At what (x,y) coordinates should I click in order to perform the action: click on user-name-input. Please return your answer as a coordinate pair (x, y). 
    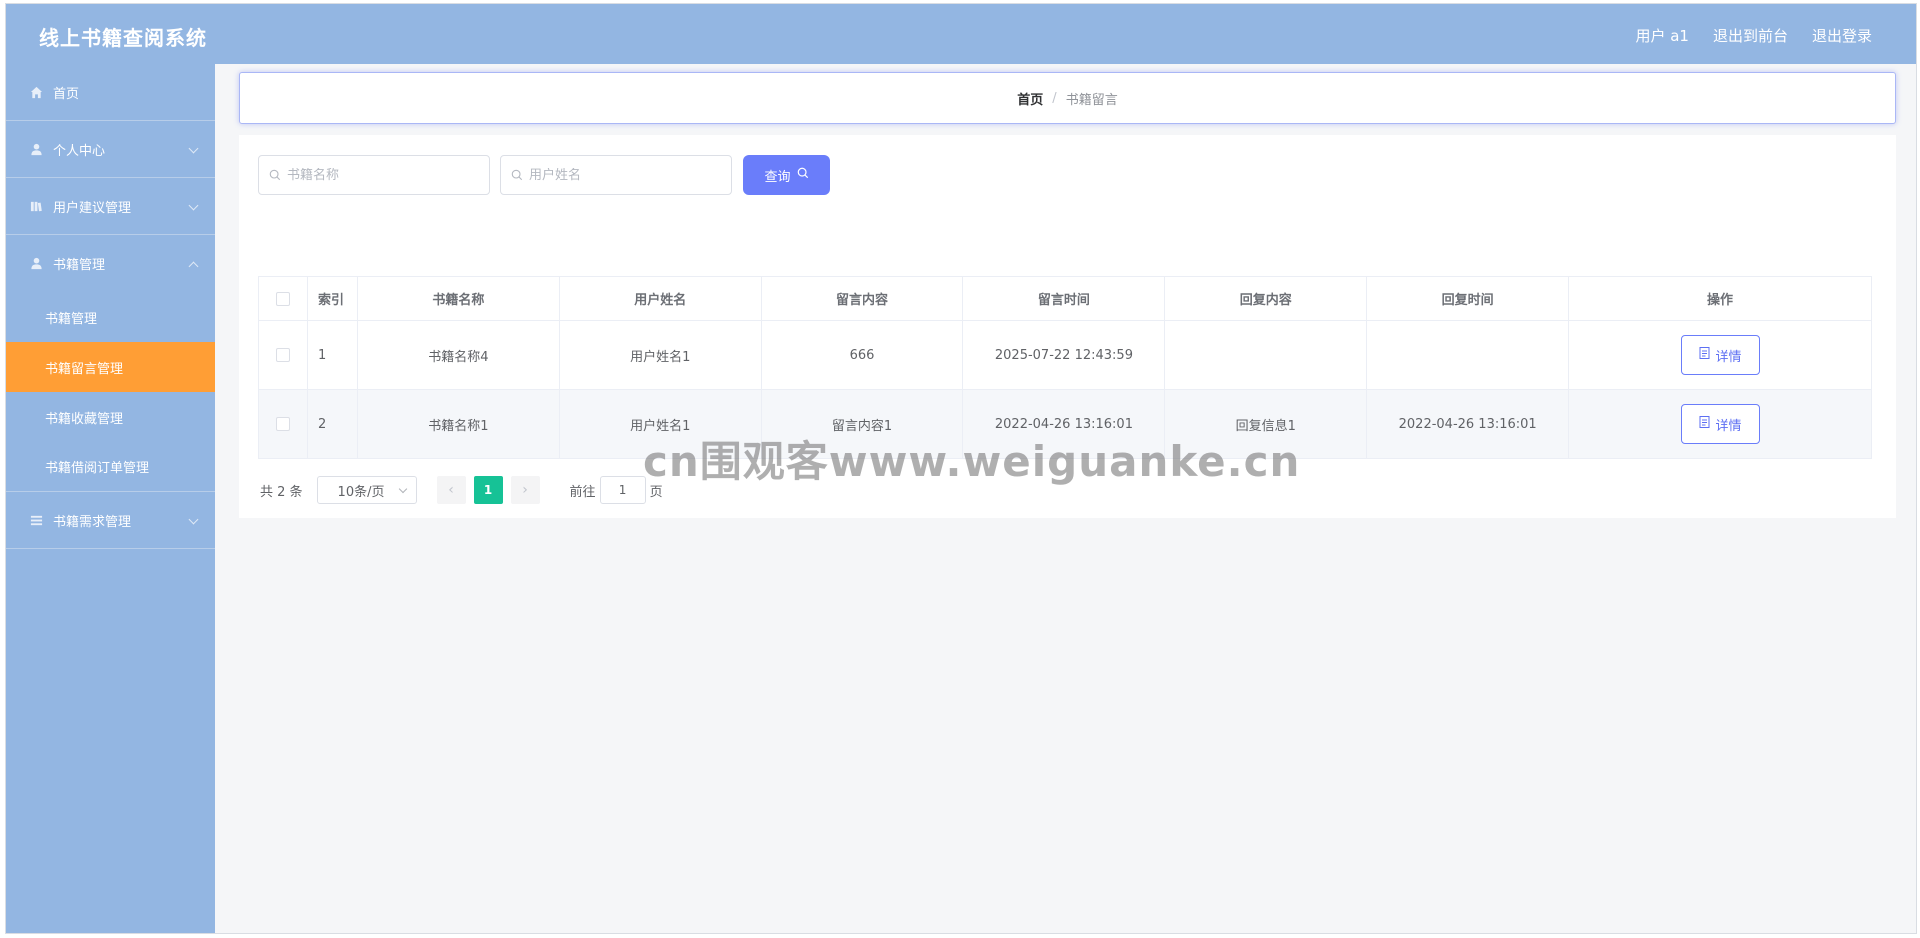
    Looking at the image, I should click on (624, 175).